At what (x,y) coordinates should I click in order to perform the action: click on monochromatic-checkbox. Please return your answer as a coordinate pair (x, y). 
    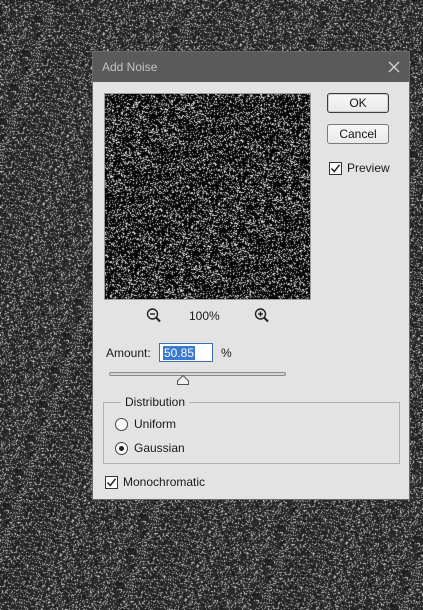
    Looking at the image, I should click on (111, 482).